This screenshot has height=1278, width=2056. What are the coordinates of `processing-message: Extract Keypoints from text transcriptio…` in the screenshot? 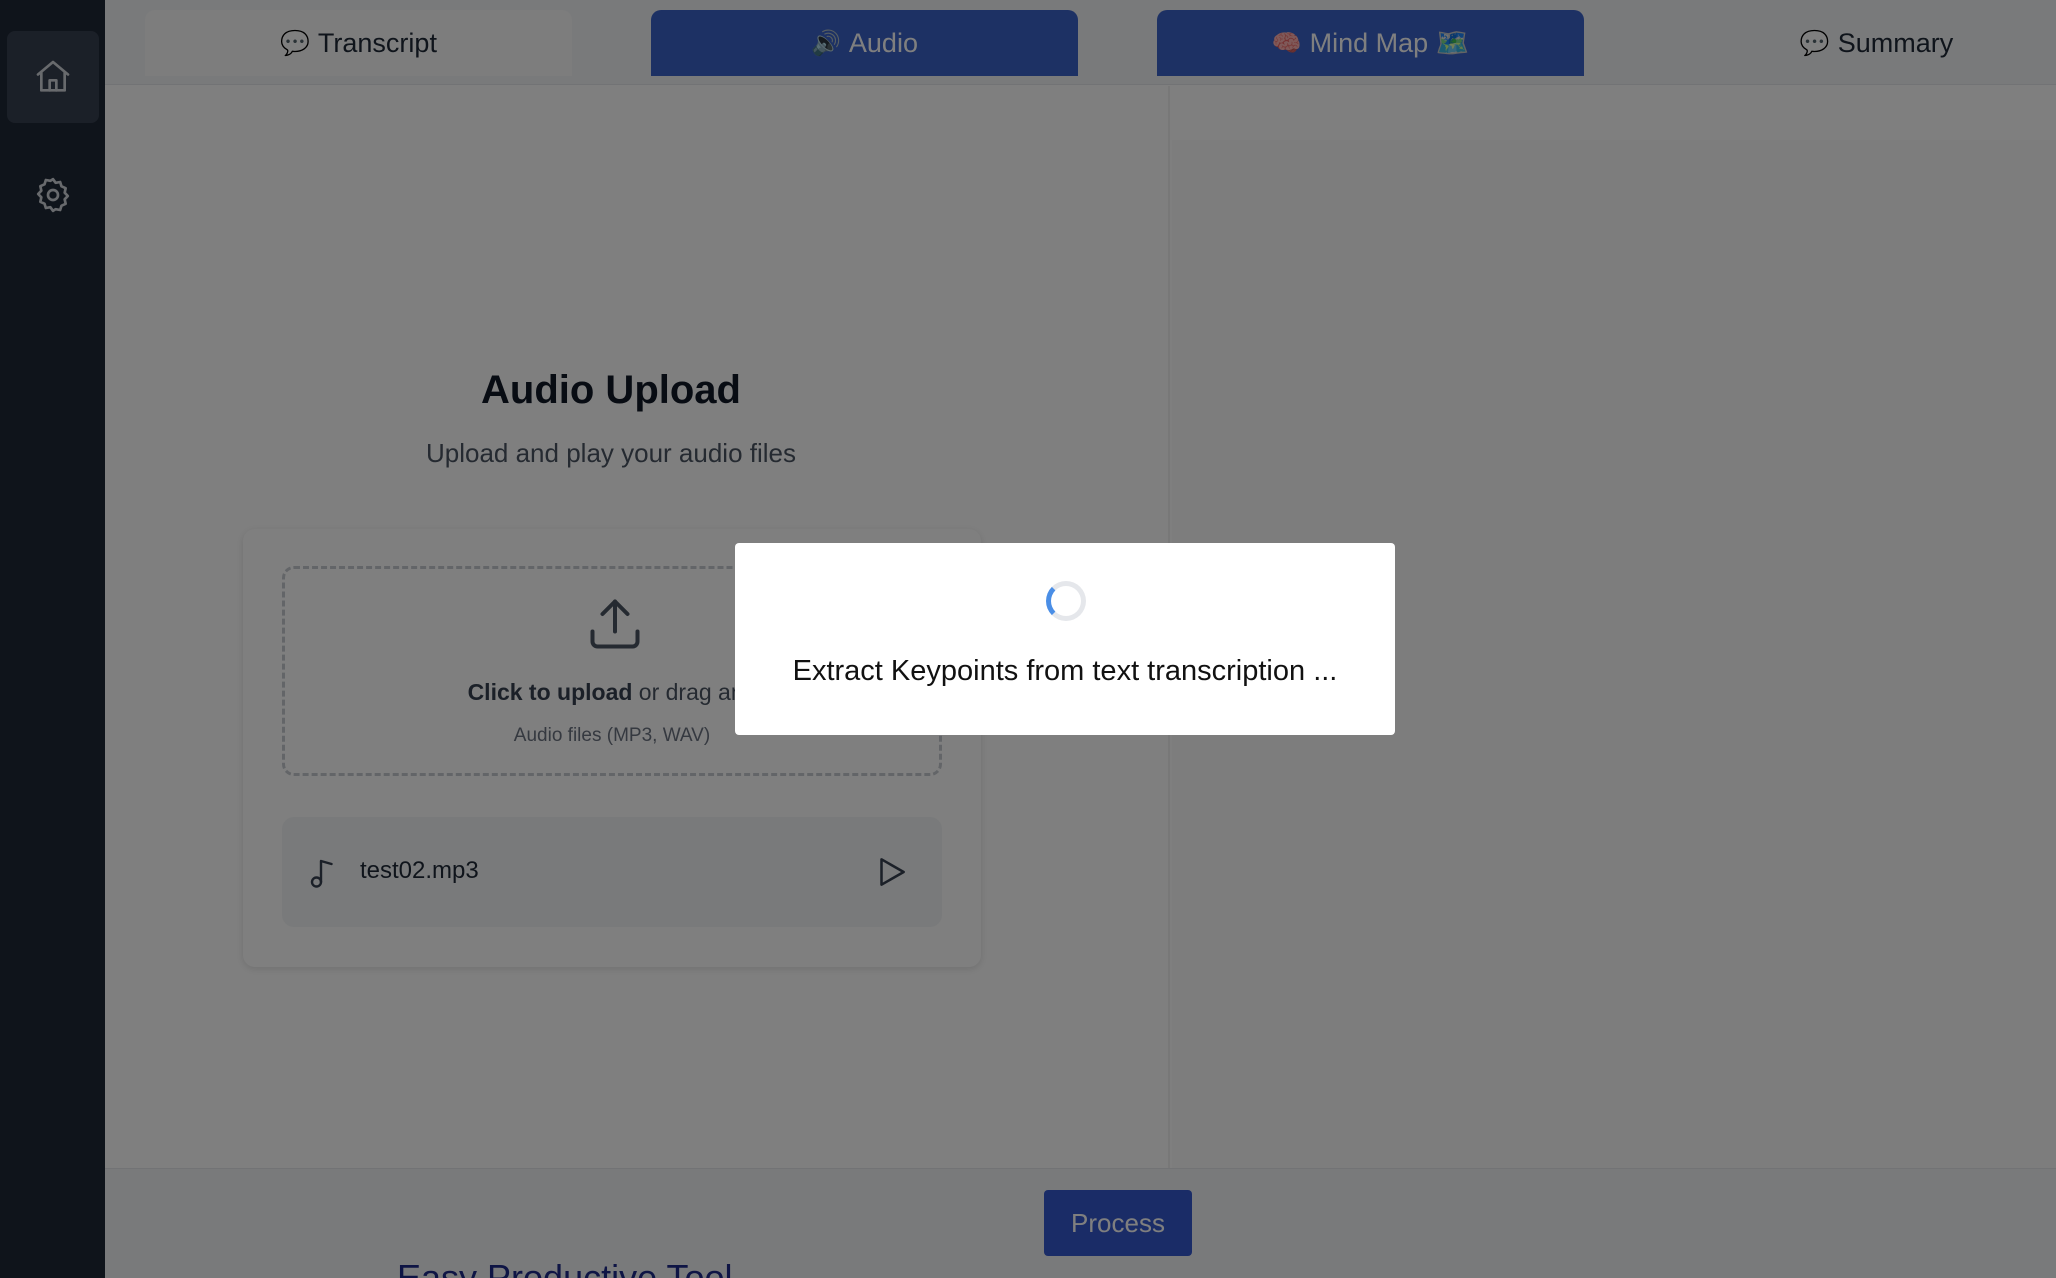 It's located at (1065, 671).